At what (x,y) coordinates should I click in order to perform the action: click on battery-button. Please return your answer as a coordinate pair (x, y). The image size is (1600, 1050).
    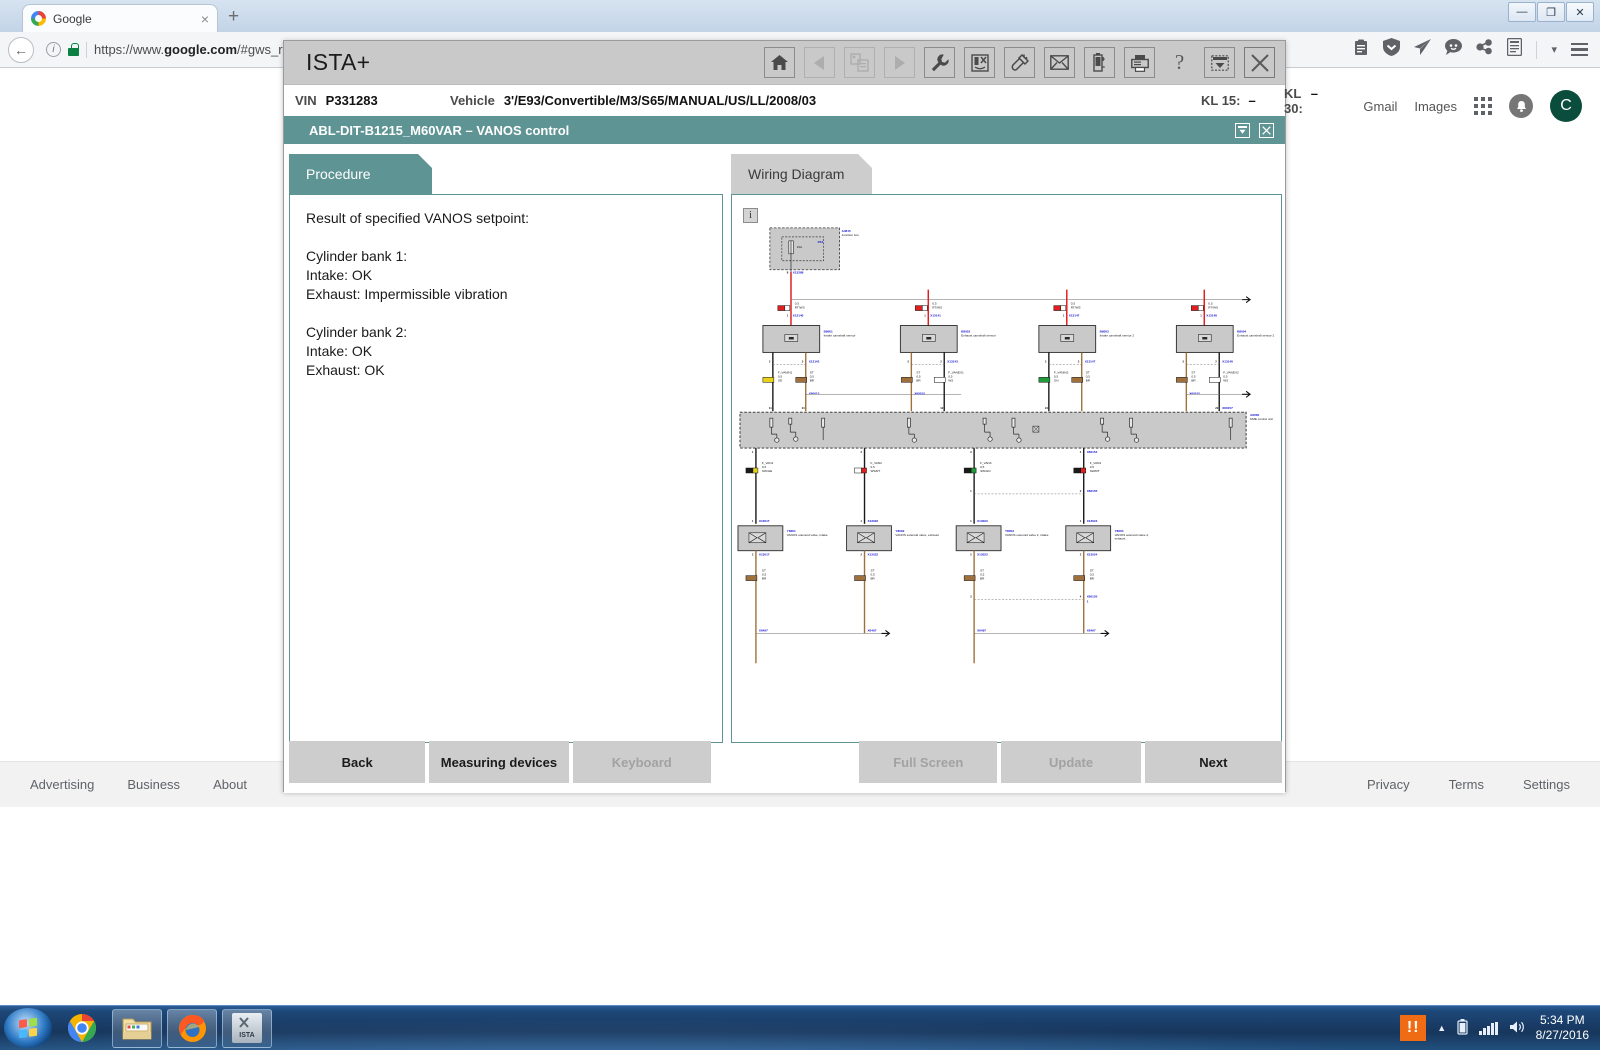
    Looking at the image, I should click on (1099, 62).